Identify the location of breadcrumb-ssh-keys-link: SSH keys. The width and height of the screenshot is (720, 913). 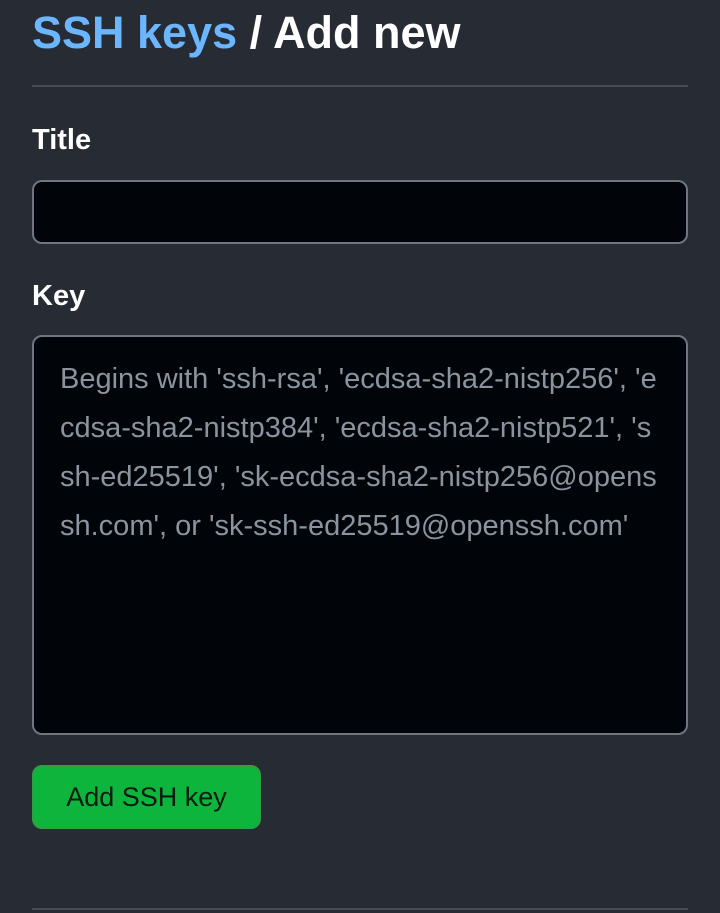
(134, 32).